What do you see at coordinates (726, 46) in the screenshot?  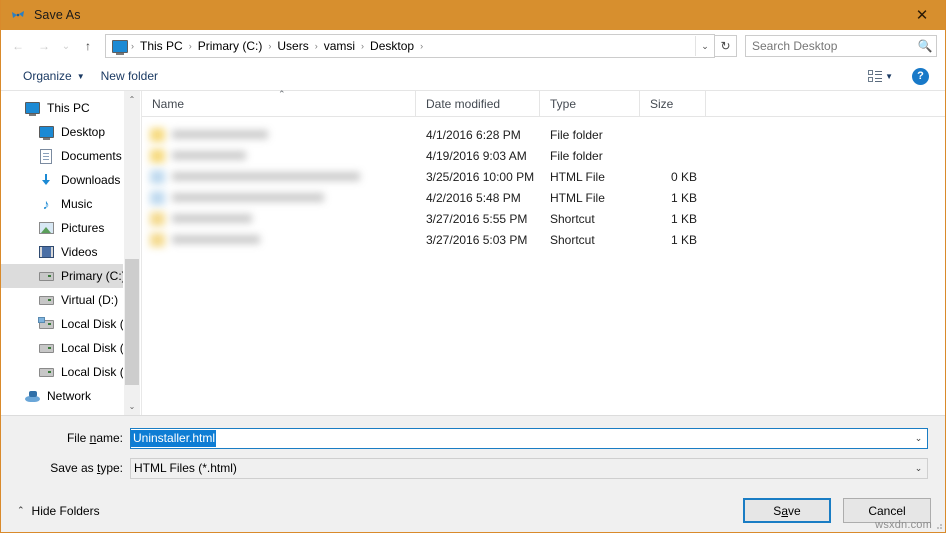 I see `refresh-icon: ↻` at bounding box center [726, 46].